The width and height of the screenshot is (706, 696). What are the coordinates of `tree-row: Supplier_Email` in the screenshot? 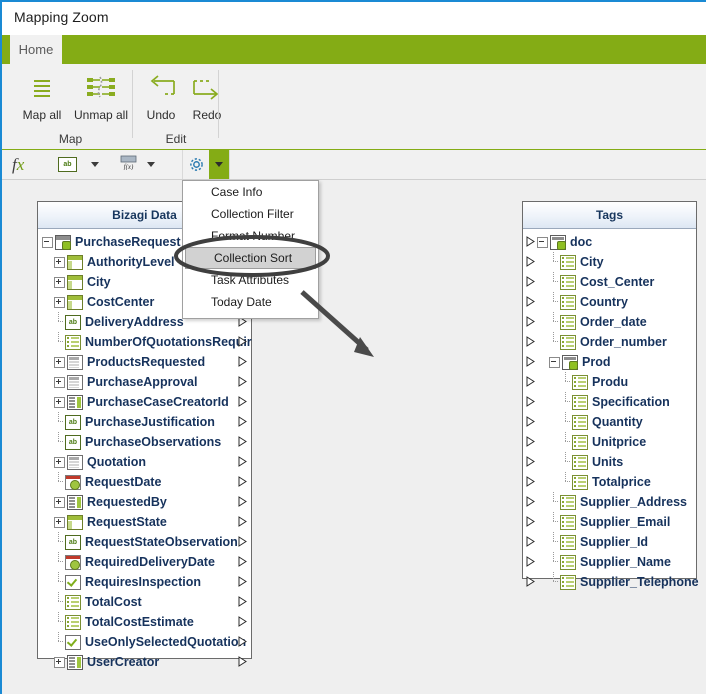 It's located at (609, 522).